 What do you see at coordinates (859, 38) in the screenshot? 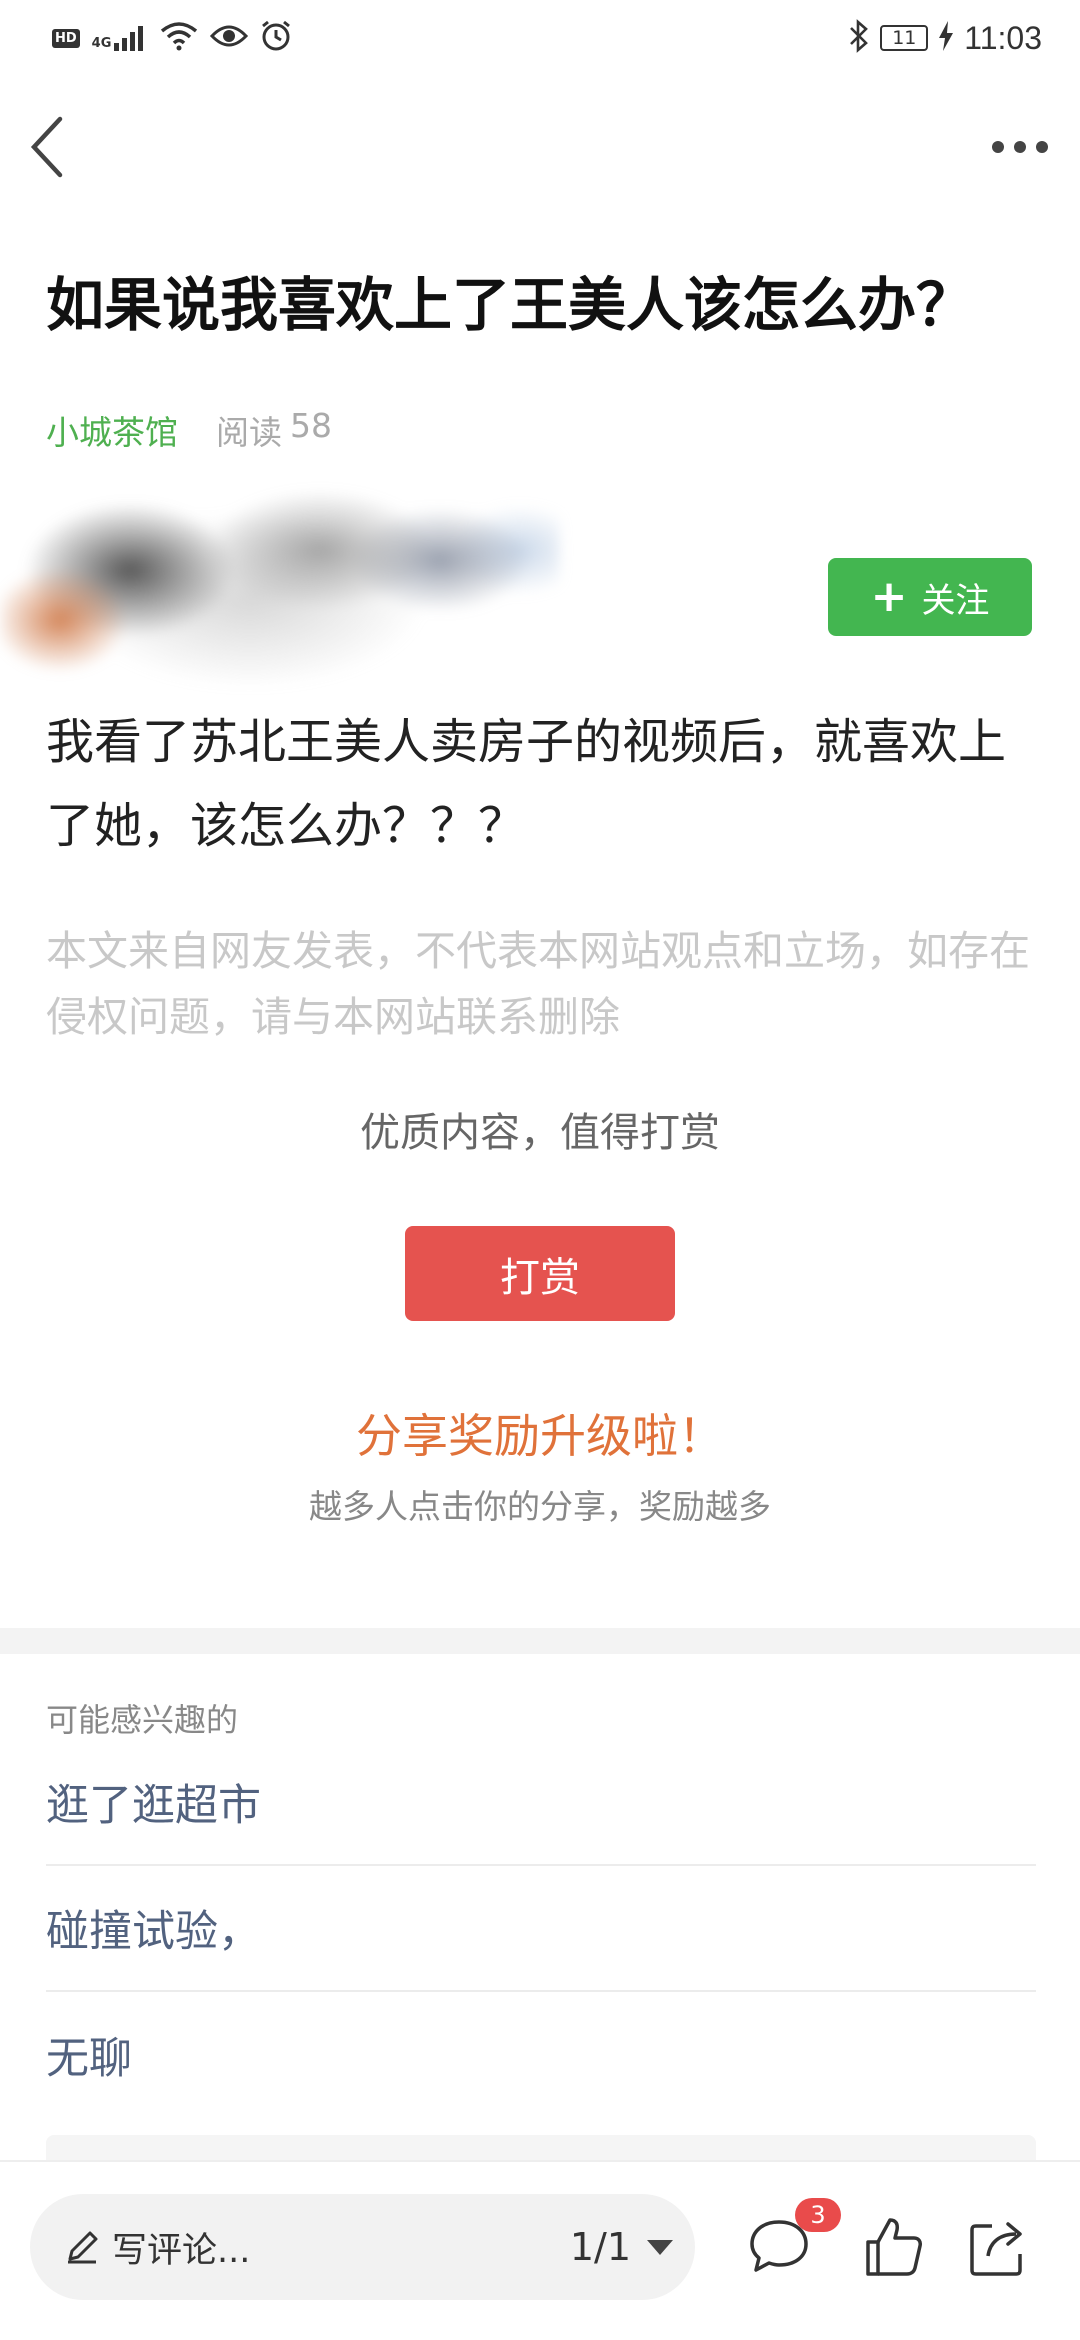
I see `bluetooth-icon` at bounding box center [859, 38].